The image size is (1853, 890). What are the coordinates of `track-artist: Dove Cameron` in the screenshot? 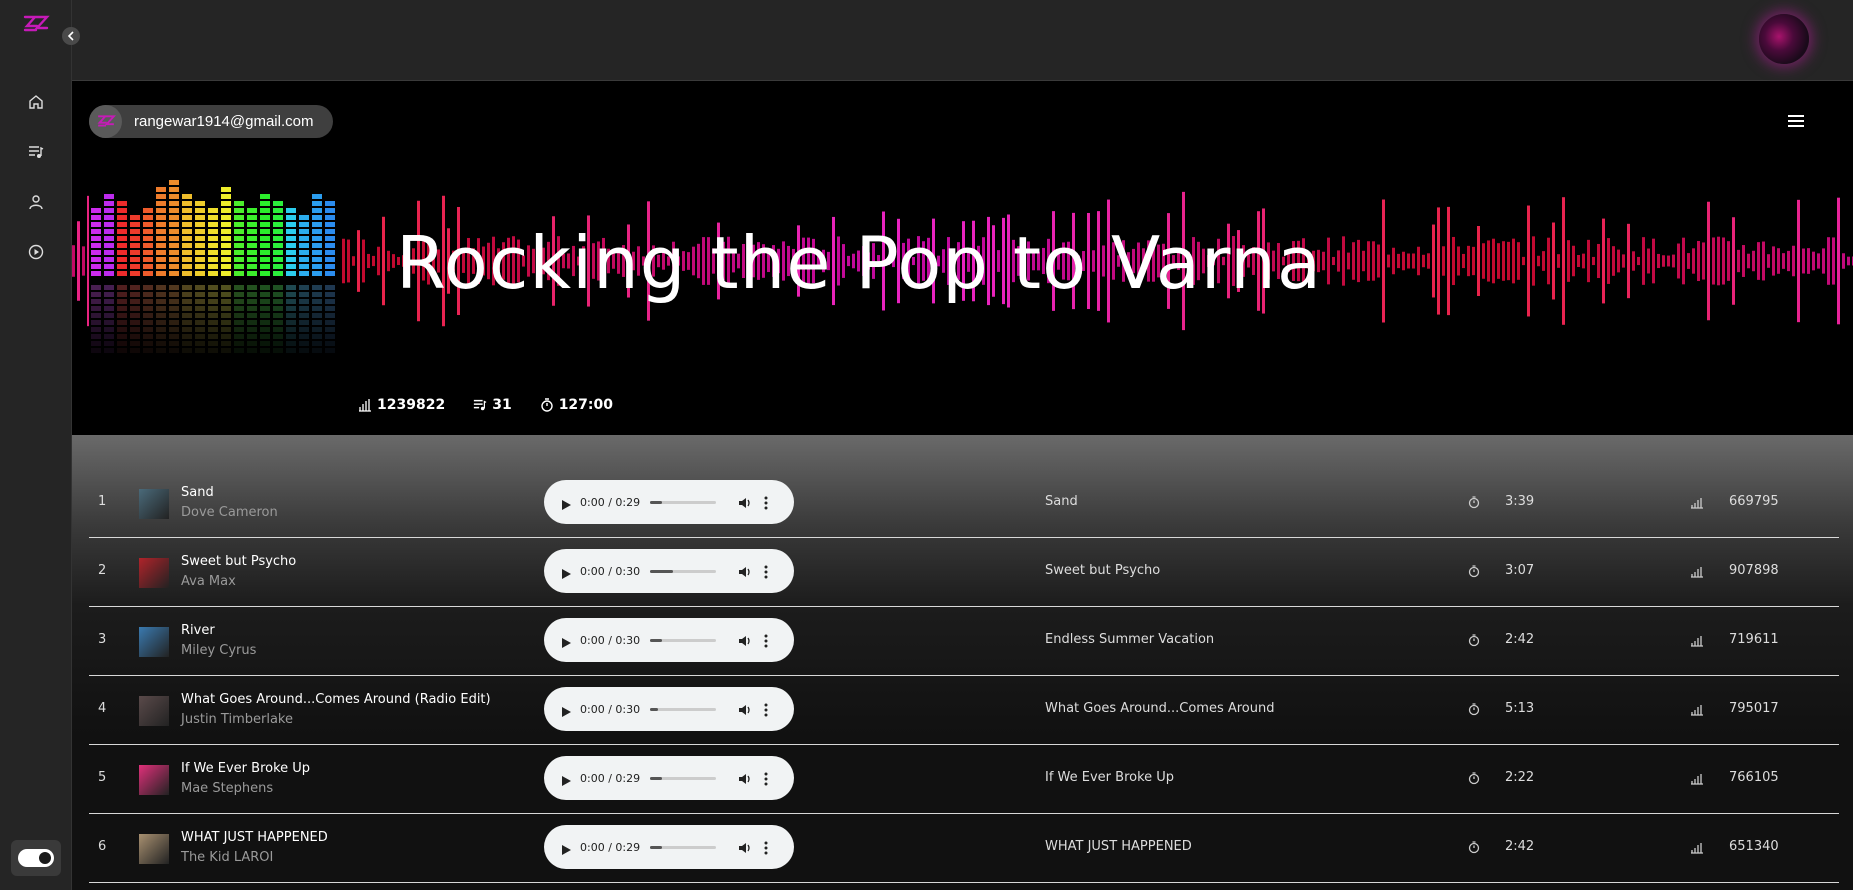 It's located at (229, 512).